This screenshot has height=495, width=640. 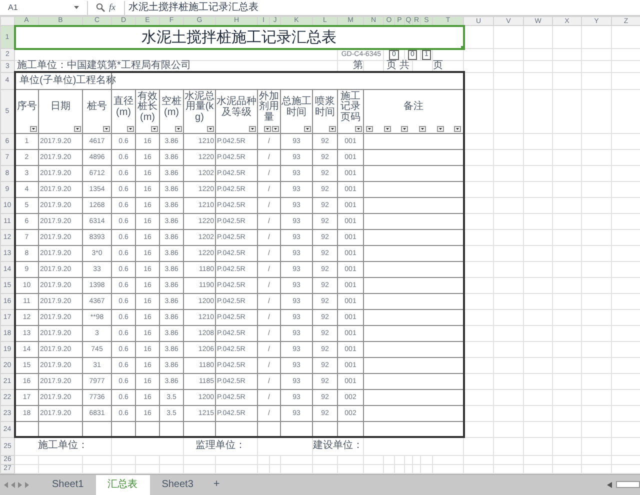 What do you see at coordinates (269, 108) in the screenshot?
I see `column-title: 外加剂用量` at bounding box center [269, 108].